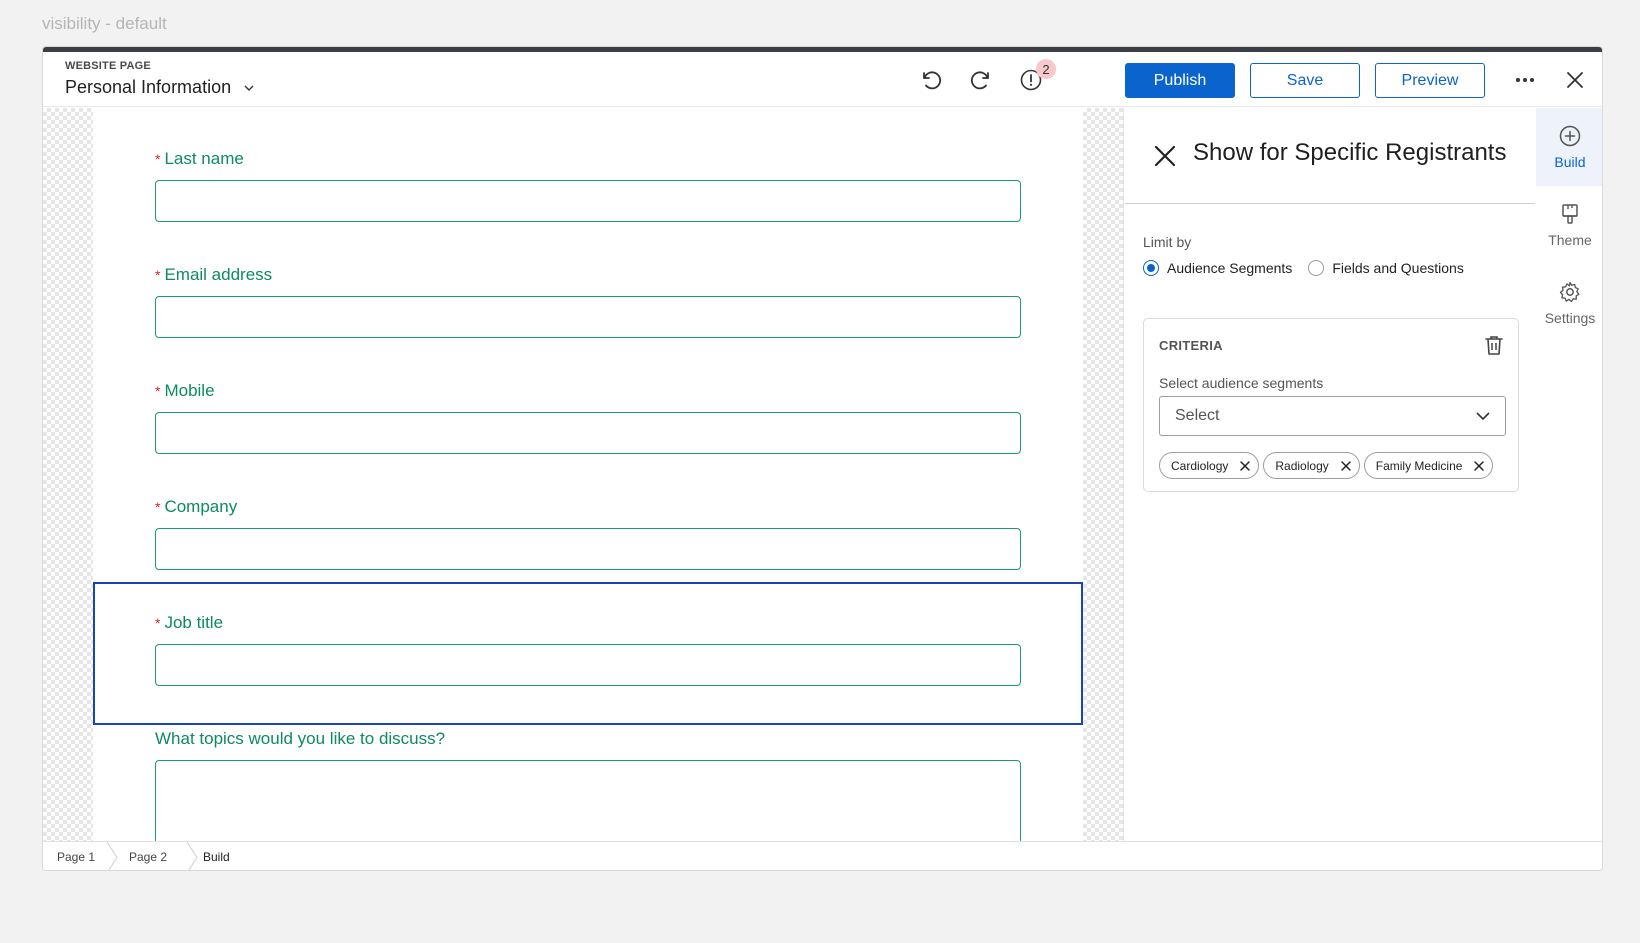  What do you see at coordinates (108, 66) in the screenshot?
I see `page-type-label: WEBSITE PAGE` at bounding box center [108, 66].